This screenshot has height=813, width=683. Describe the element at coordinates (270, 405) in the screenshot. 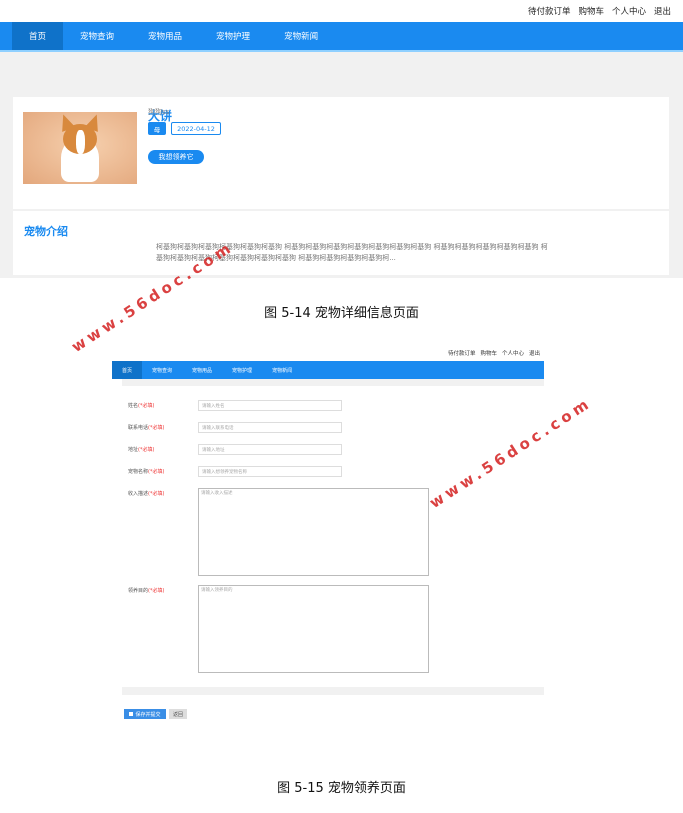

I see `name-input: 请输入姓名` at that location.